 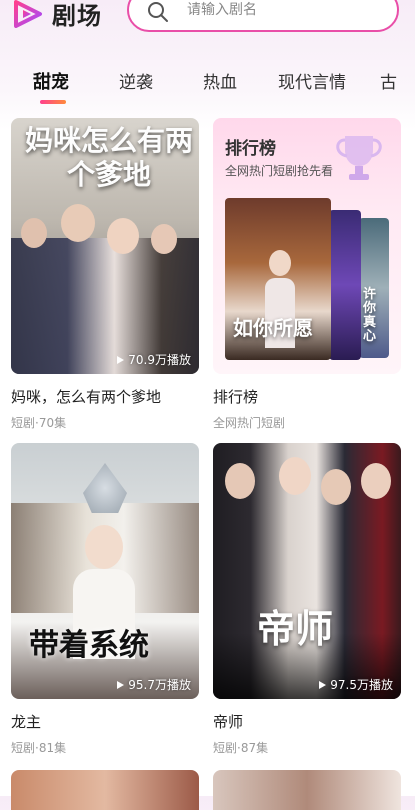 What do you see at coordinates (158, 12) in the screenshot?
I see `search-icon` at bounding box center [158, 12].